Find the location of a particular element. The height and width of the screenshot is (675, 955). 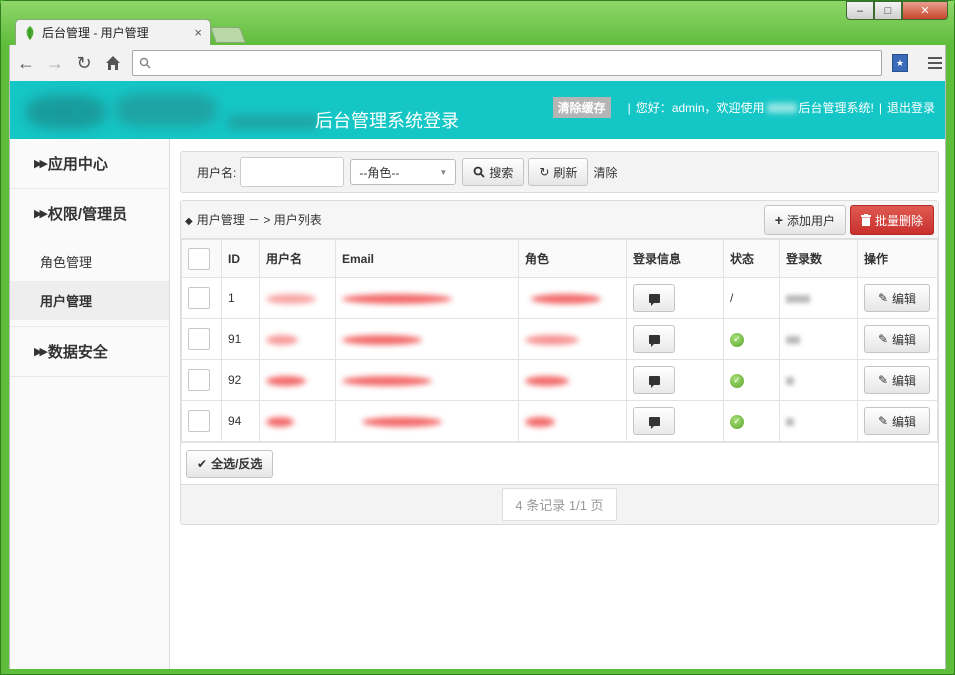

breadcrumb: ◆ 用户管理 － > 用户列表 is located at coordinates (253, 219).